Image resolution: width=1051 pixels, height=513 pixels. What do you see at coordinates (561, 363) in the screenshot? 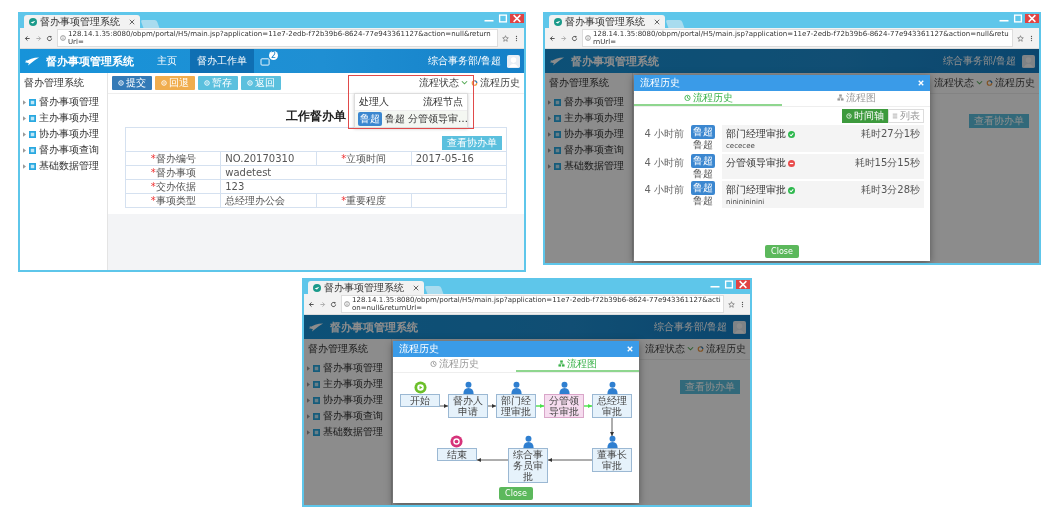
I see `hierarchy-icon` at bounding box center [561, 363].